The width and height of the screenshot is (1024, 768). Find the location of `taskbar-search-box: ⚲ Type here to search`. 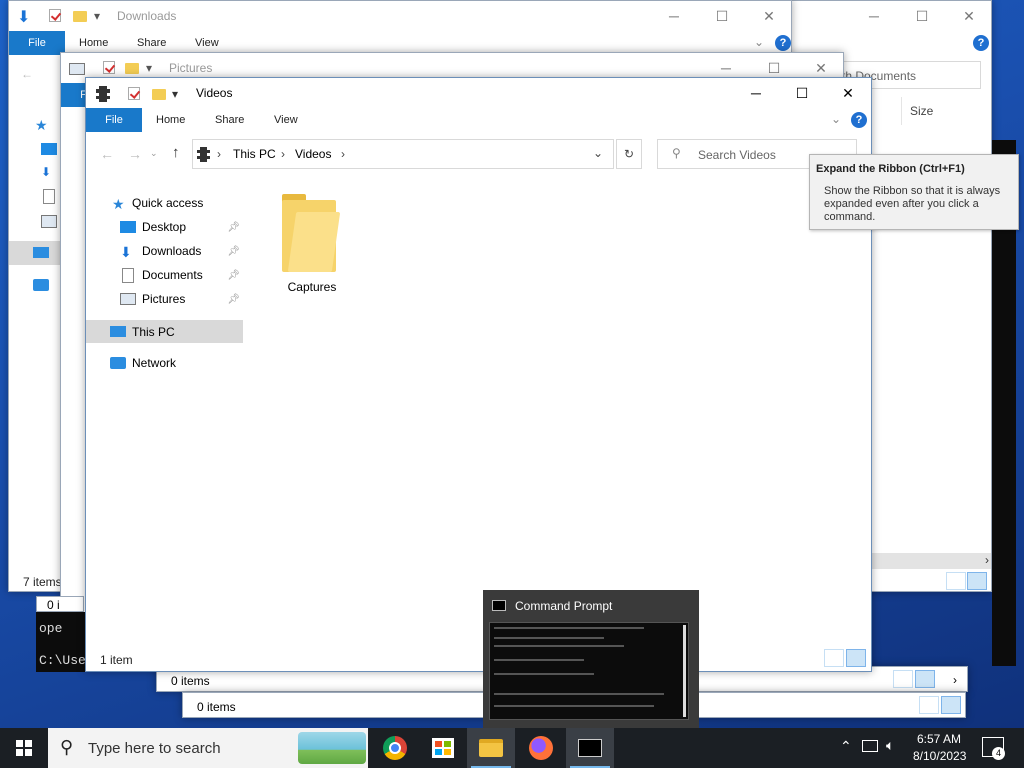

taskbar-search-box: ⚲ Type here to search is located at coordinates (208, 748).